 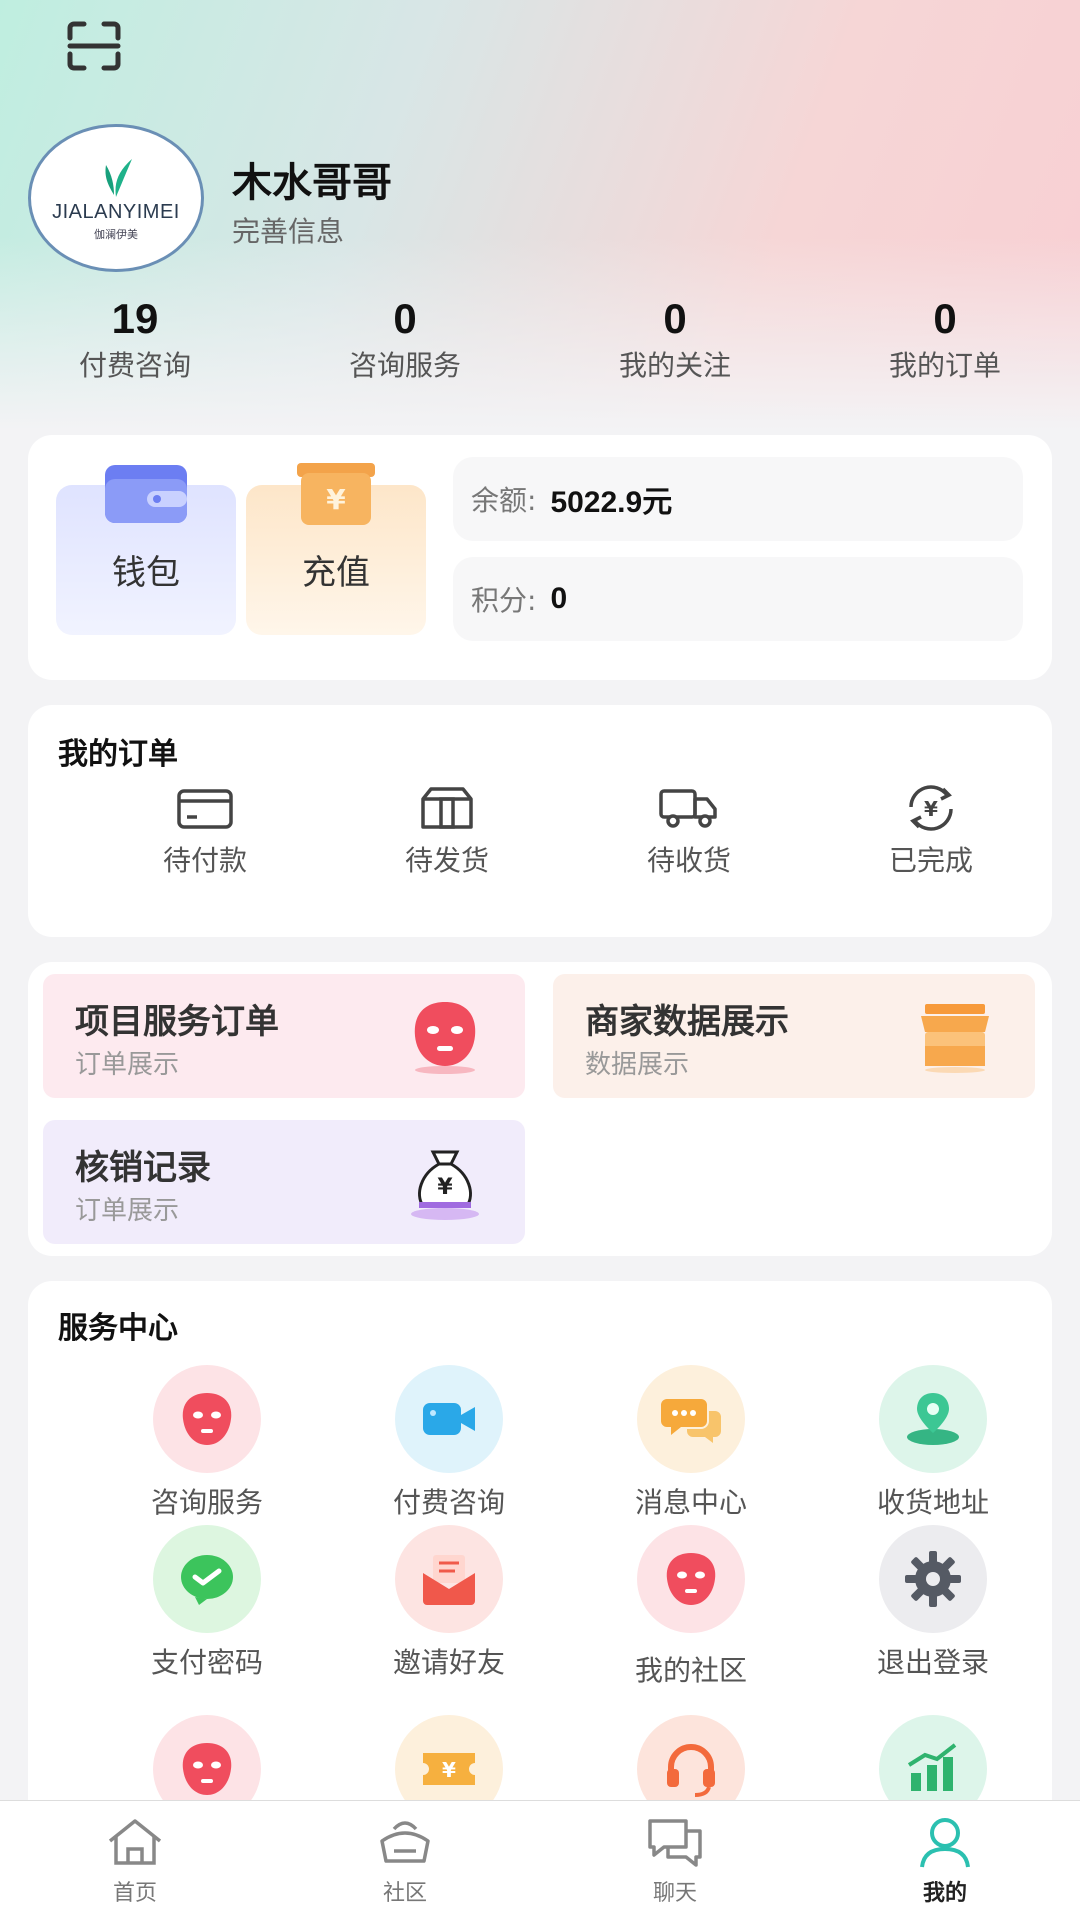 I want to click on my-orders-card: 我的订单 待付款 待发货 待收货 ¥ 已完成, so click(x=540, y=821).